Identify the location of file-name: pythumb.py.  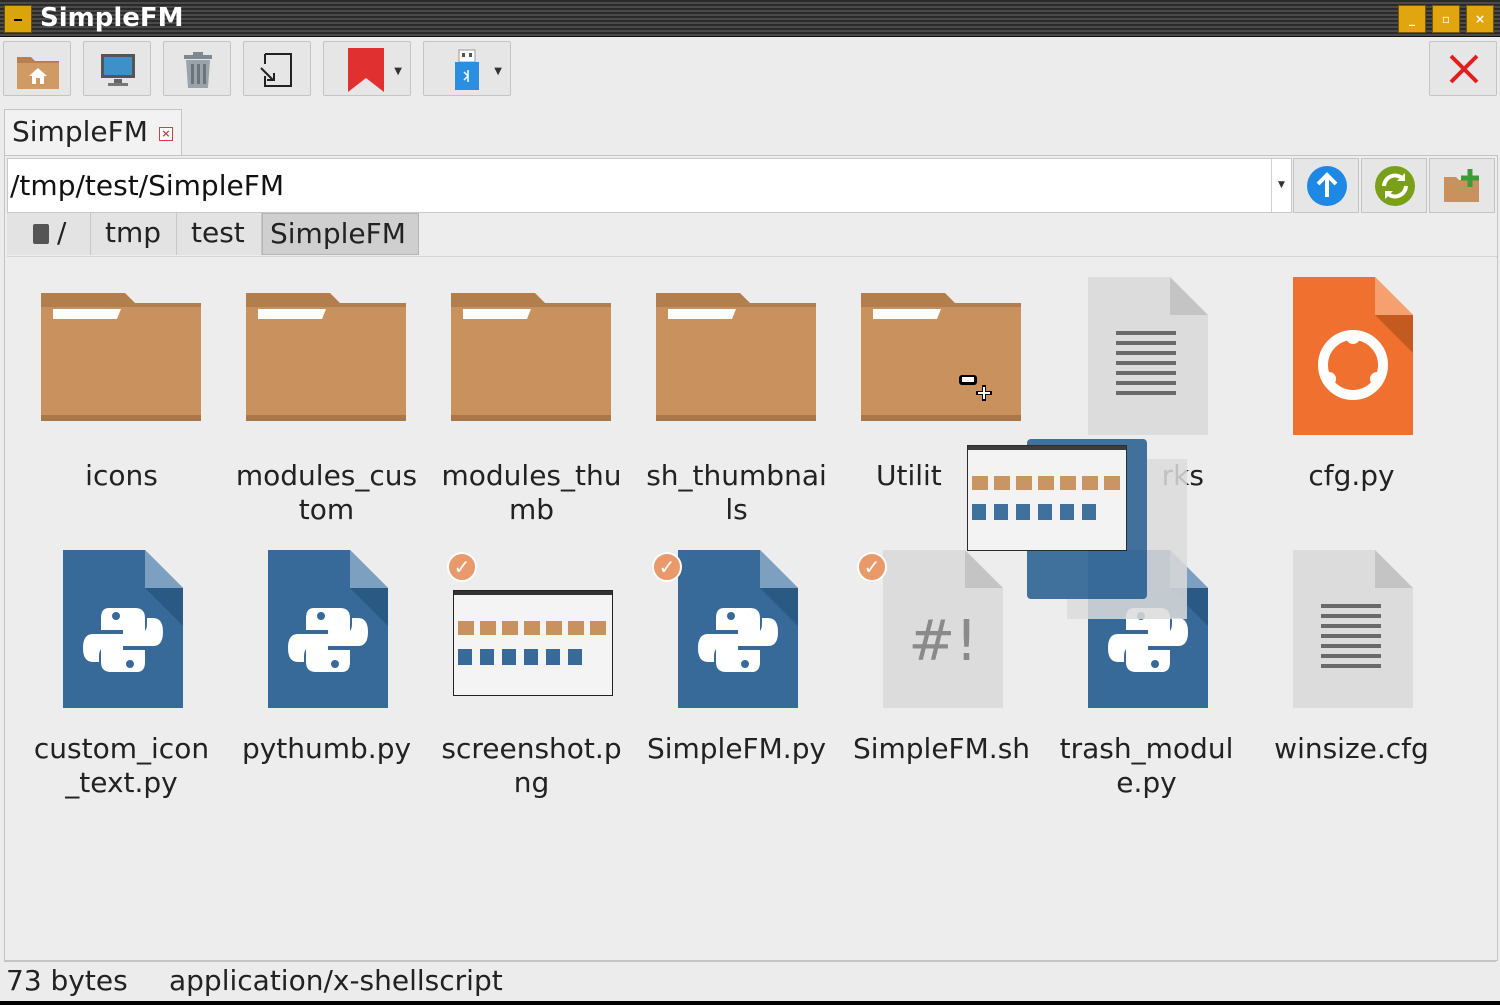
(326, 748).